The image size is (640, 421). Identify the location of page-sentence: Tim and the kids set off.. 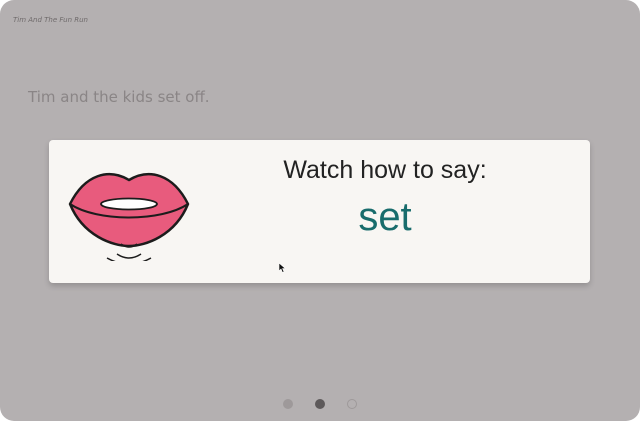
(119, 97).